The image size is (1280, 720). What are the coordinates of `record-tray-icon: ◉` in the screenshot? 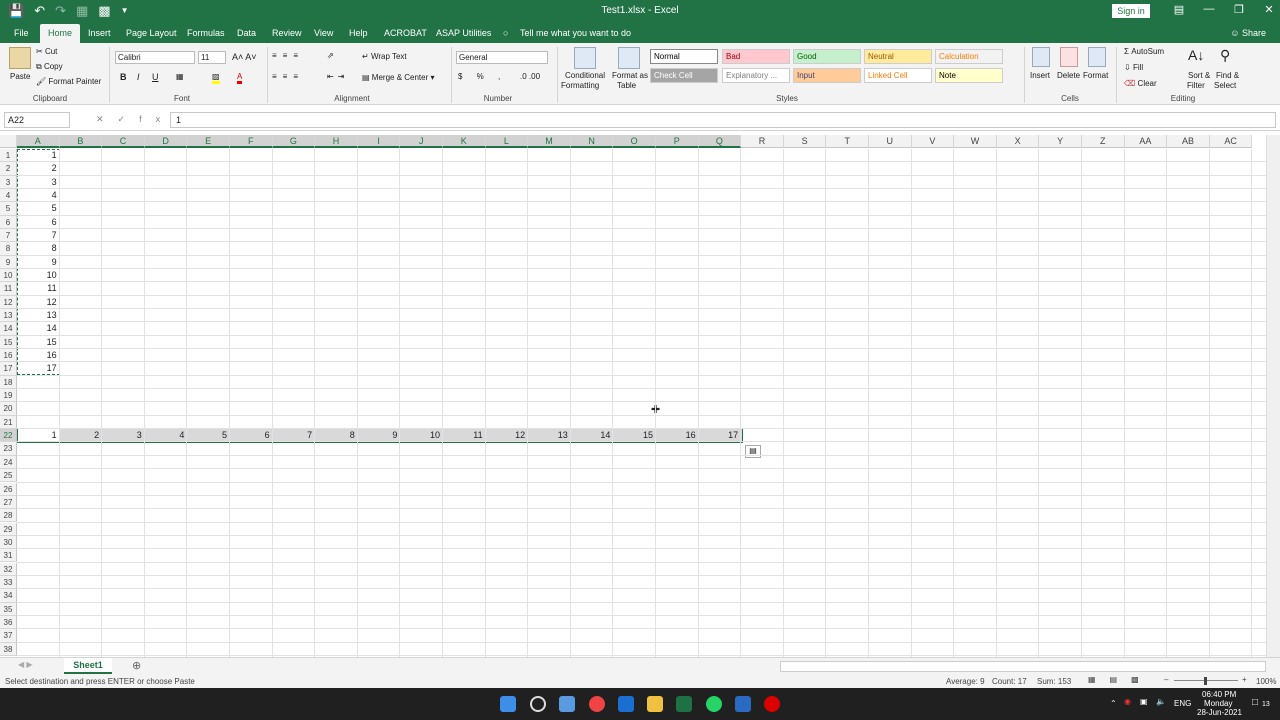 It's located at (1127, 701).